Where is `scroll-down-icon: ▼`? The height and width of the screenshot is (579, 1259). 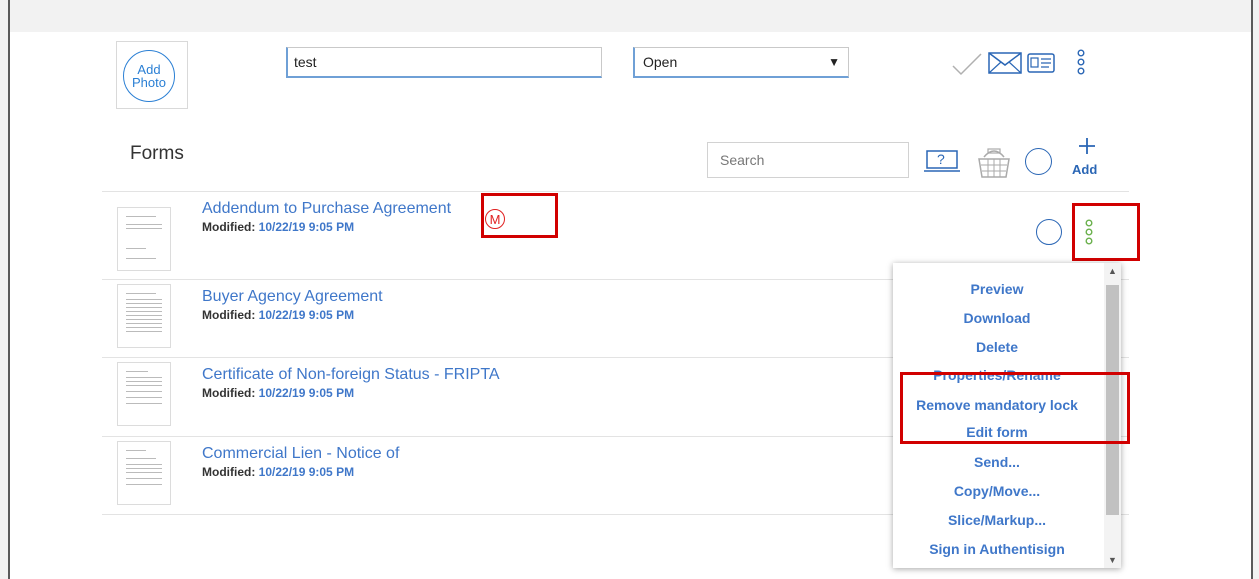
scroll-down-icon: ▼ is located at coordinates (1112, 560).